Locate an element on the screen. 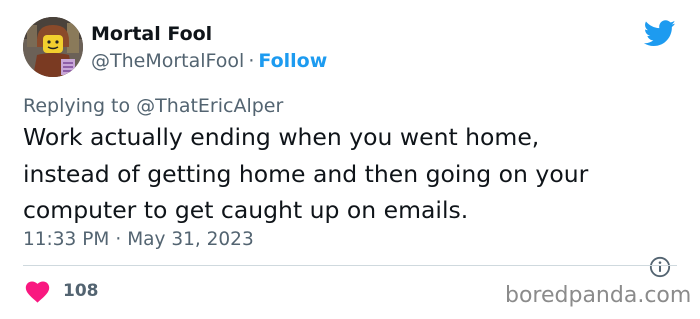  like-count: 108 is located at coordinates (81, 291).